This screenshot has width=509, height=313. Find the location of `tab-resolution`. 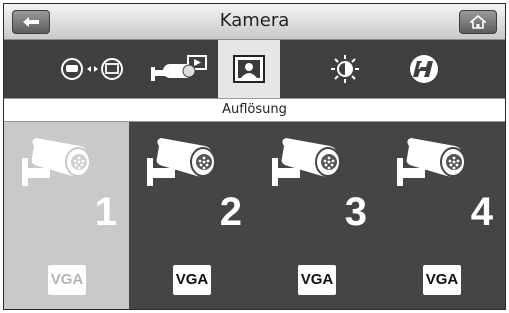

tab-resolution is located at coordinates (249, 69).